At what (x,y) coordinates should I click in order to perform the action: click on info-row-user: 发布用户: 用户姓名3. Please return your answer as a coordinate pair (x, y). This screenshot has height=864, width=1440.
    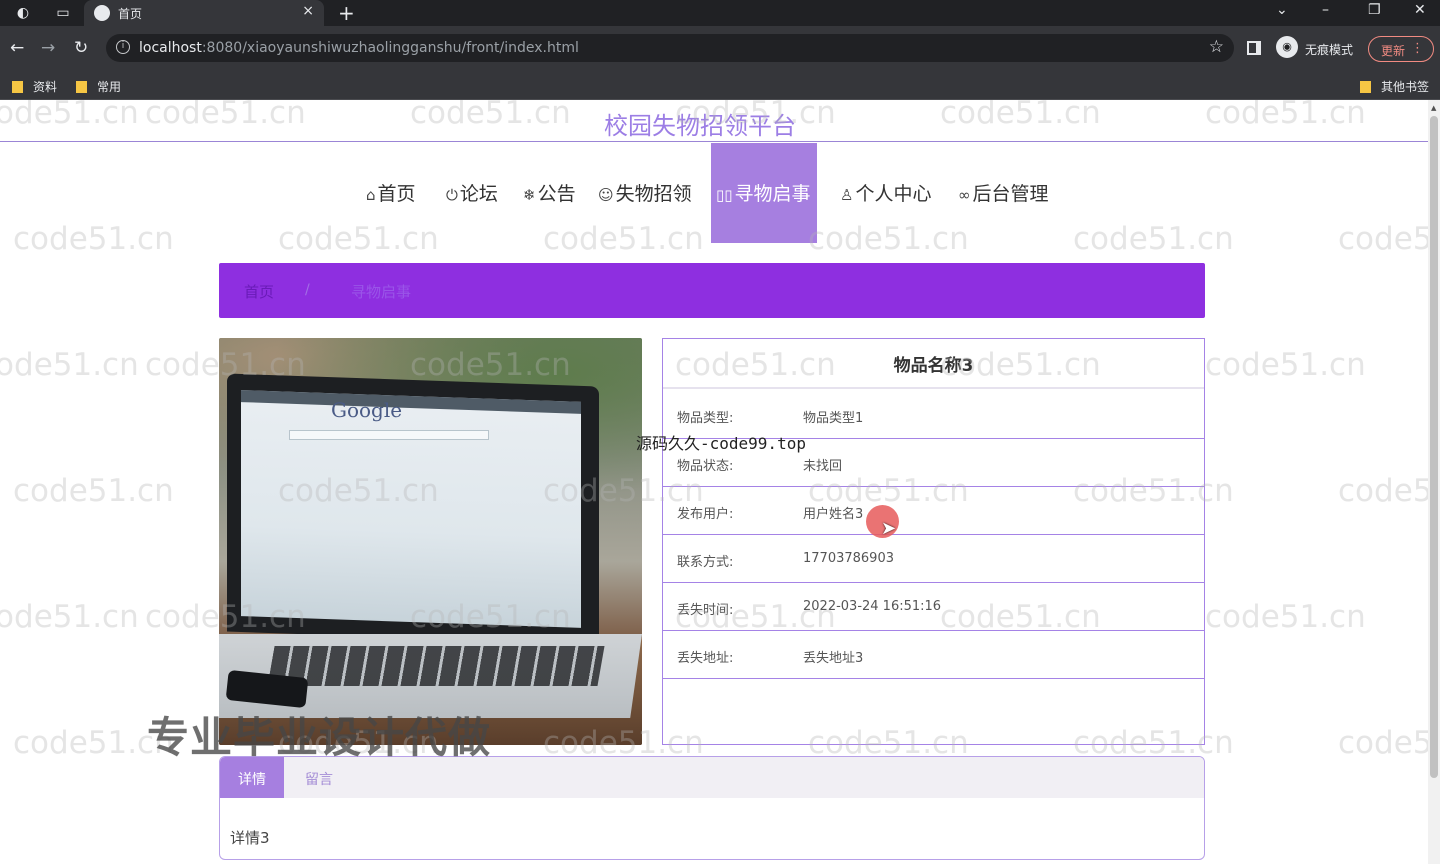
    Looking at the image, I should click on (933, 511).